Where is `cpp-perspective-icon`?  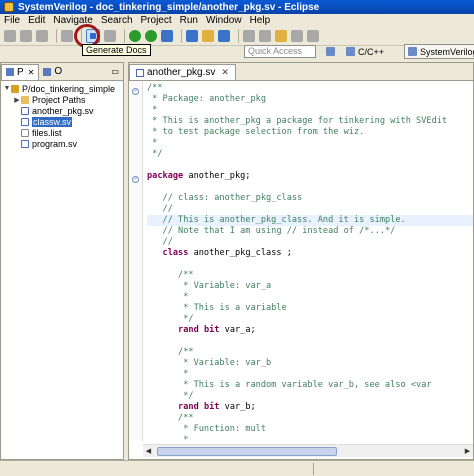 cpp-perspective-icon is located at coordinates (350, 51).